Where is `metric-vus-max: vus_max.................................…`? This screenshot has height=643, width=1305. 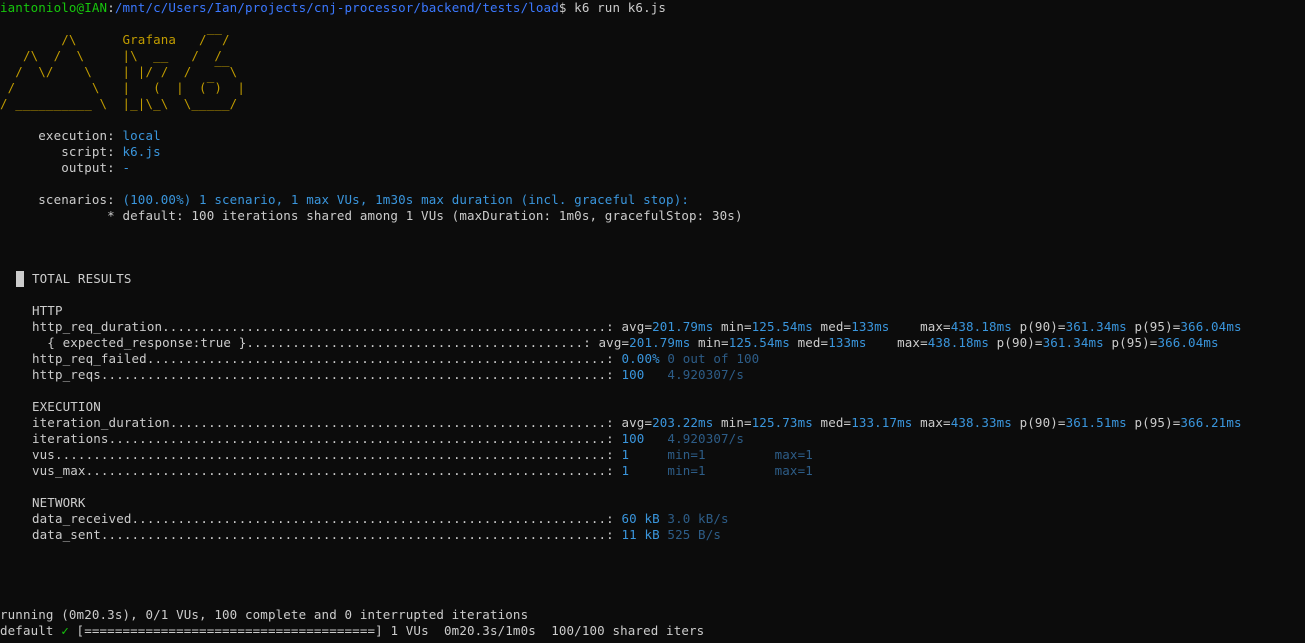
metric-vus-max: vus_max.................................… is located at coordinates (422, 471).